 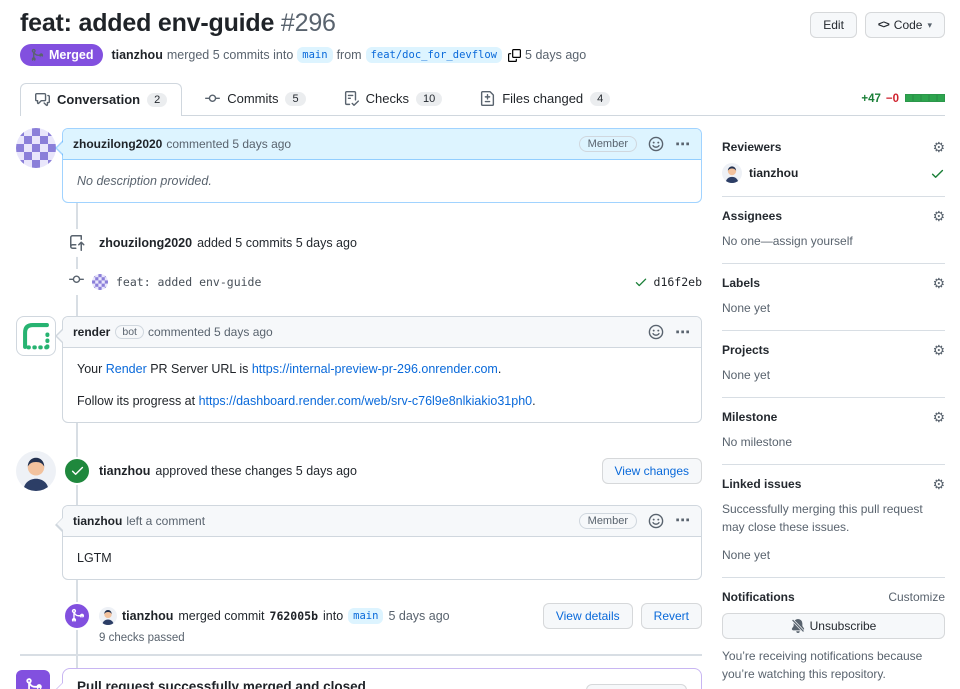 What do you see at coordinates (908, 25) in the screenshot?
I see `code-button-label: Code` at bounding box center [908, 25].